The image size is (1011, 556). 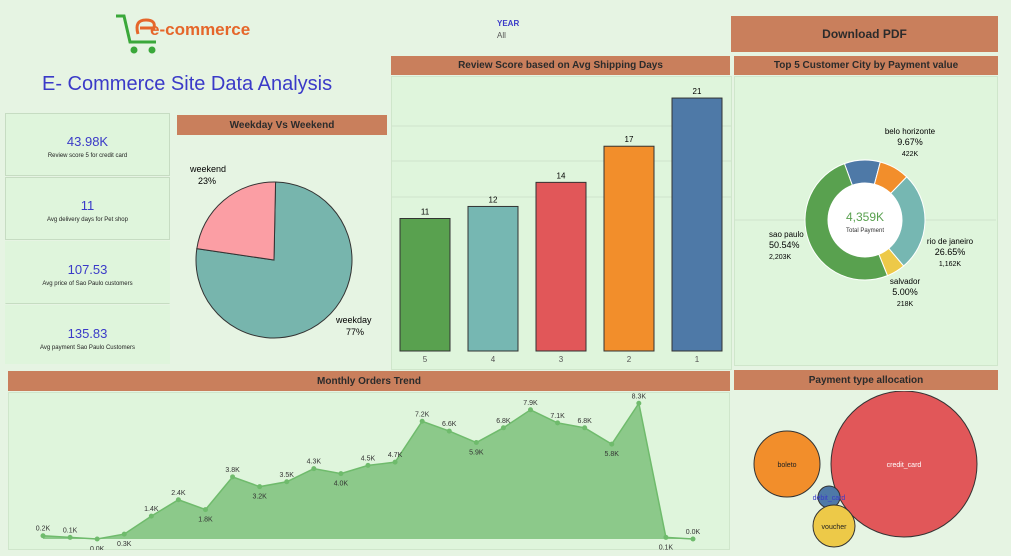 What do you see at coordinates (829, 498) in the screenshot?
I see `bubble-label: debit_card` at bounding box center [829, 498].